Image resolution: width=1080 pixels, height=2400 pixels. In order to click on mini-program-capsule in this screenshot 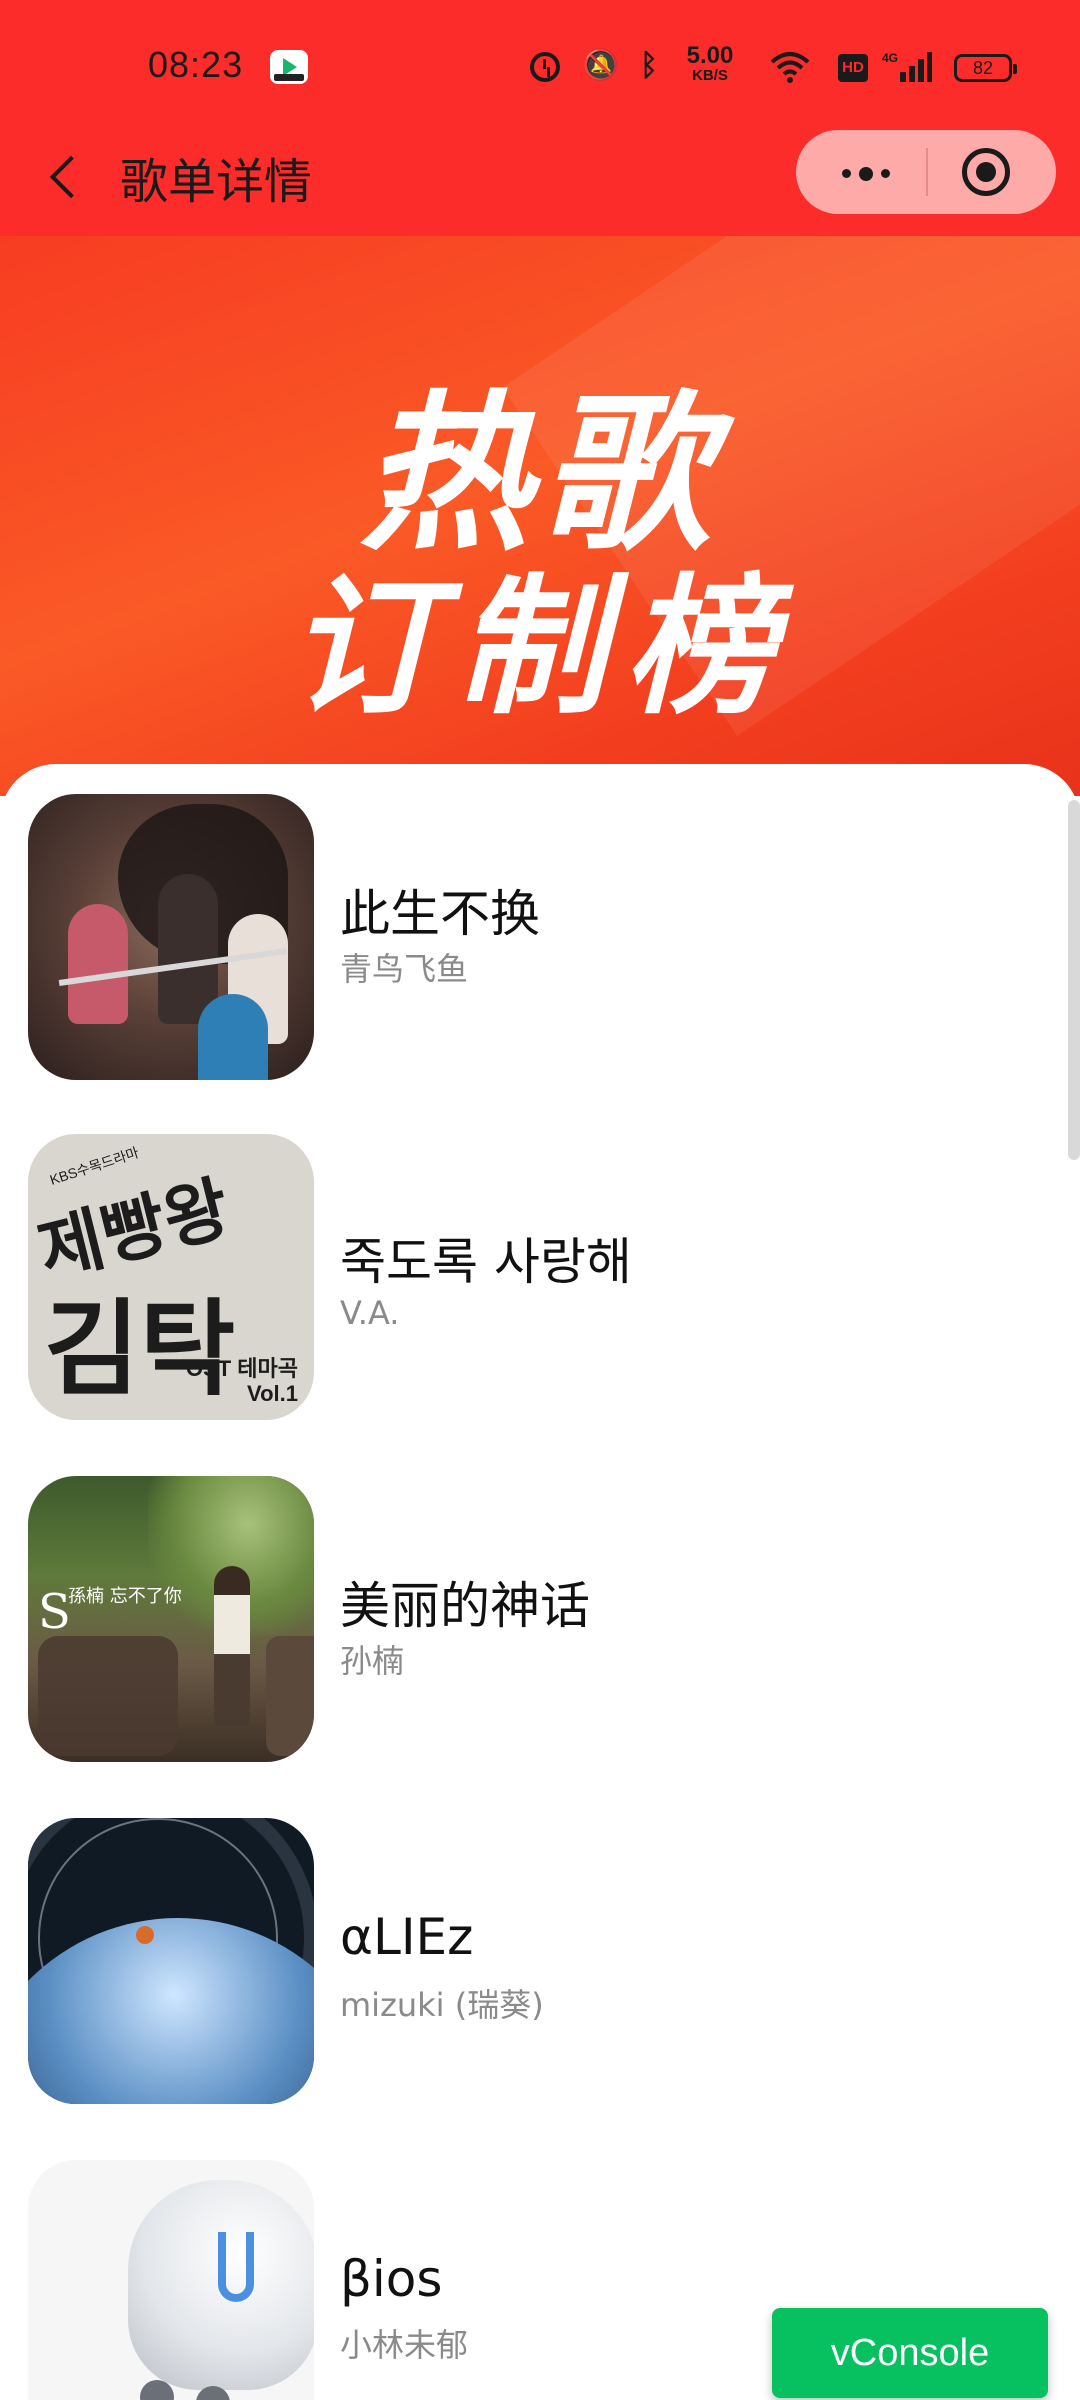, I will do `click(926, 172)`.